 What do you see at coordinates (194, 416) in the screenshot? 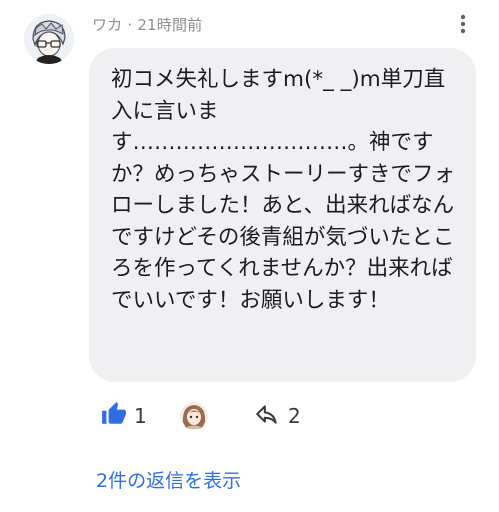
I see `creator-reply-avatar` at bounding box center [194, 416].